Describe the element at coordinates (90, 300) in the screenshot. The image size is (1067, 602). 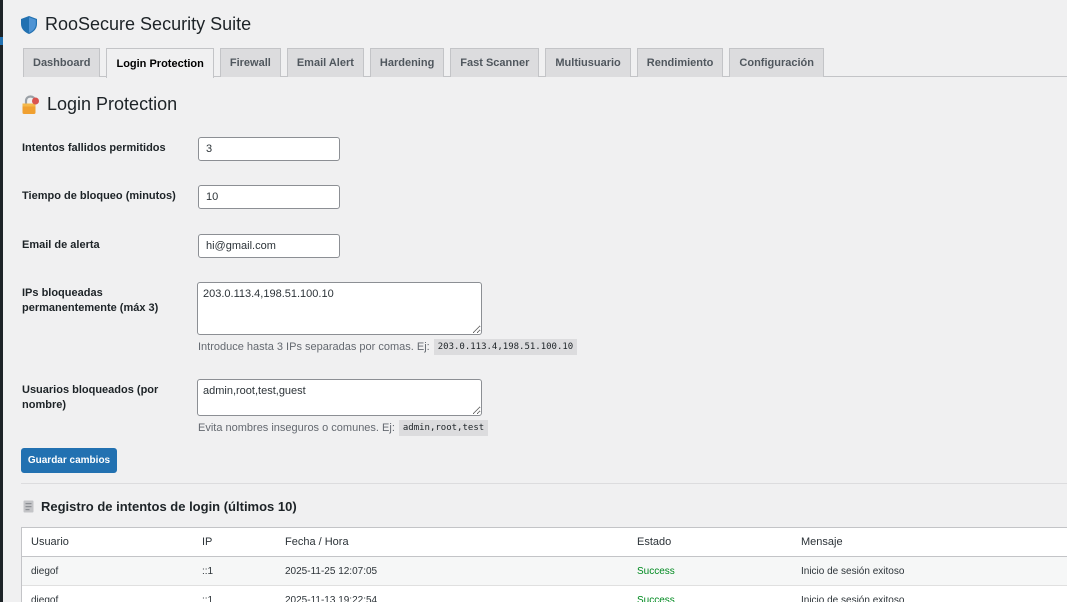
I see `blocked-ips-label: IPs bloqueadas permanentemente (máx 3)` at that location.